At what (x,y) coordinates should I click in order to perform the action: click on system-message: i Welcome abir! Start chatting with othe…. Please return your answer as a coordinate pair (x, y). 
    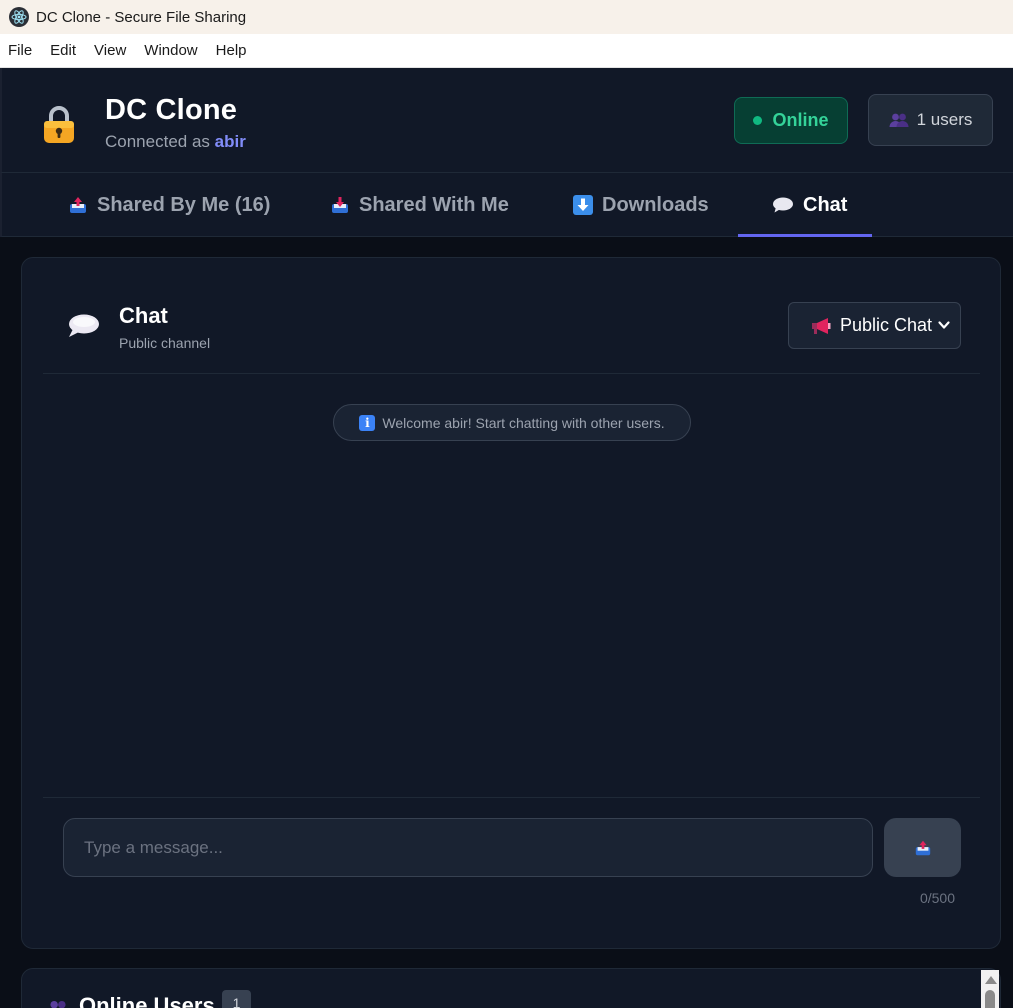
    Looking at the image, I should click on (512, 422).